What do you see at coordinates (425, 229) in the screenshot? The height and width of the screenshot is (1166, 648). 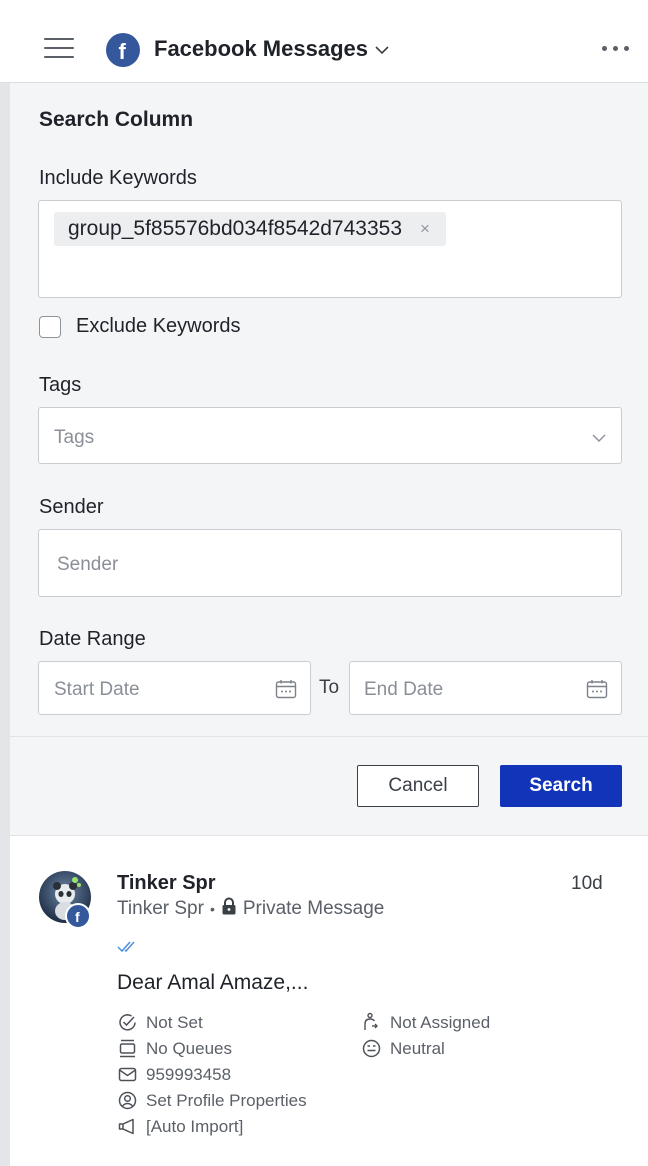 I see `remove-chip-icon: ×` at bounding box center [425, 229].